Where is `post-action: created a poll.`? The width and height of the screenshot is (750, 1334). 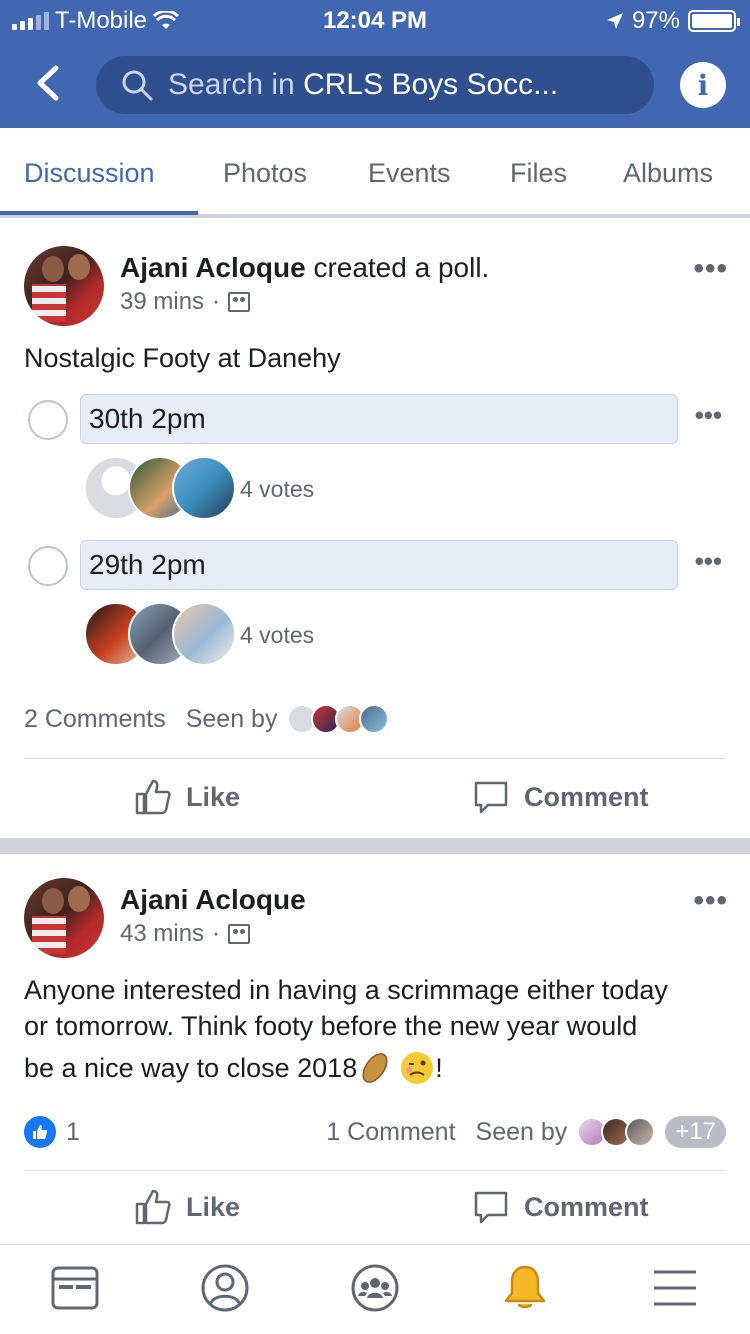
post-action: created a poll. is located at coordinates (401, 267).